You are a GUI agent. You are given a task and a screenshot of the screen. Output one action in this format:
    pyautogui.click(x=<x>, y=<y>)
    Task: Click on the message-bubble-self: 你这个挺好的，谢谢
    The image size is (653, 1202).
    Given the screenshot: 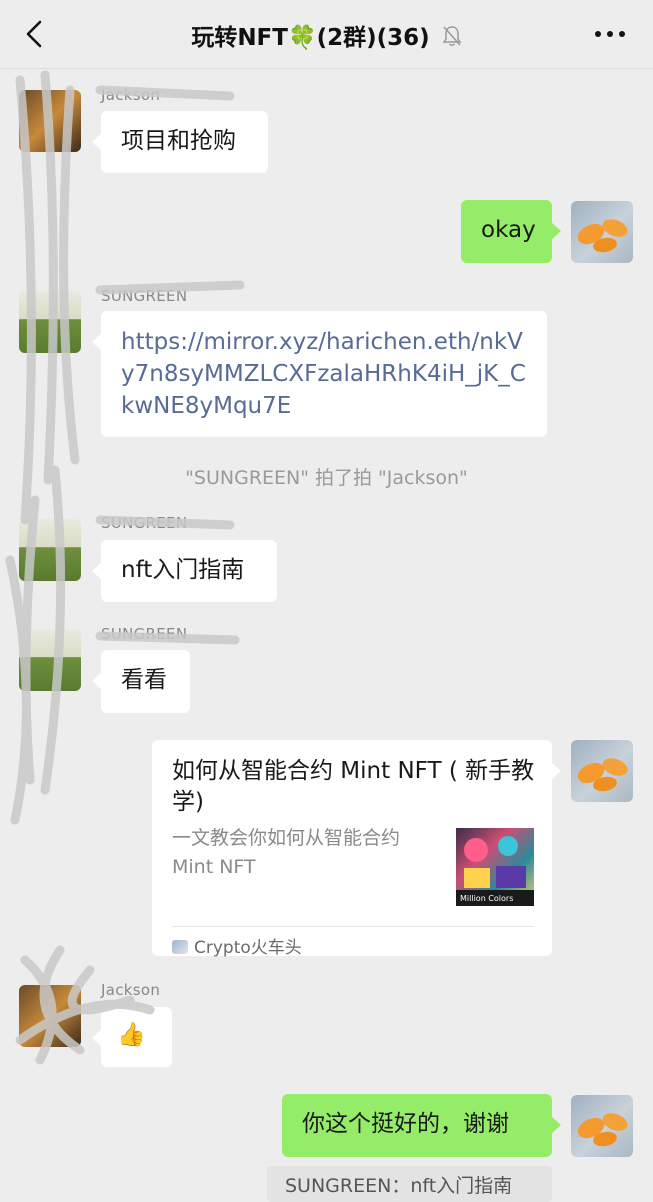 What is the action you would take?
    pyautogui.click(x=421, y=1125)
    